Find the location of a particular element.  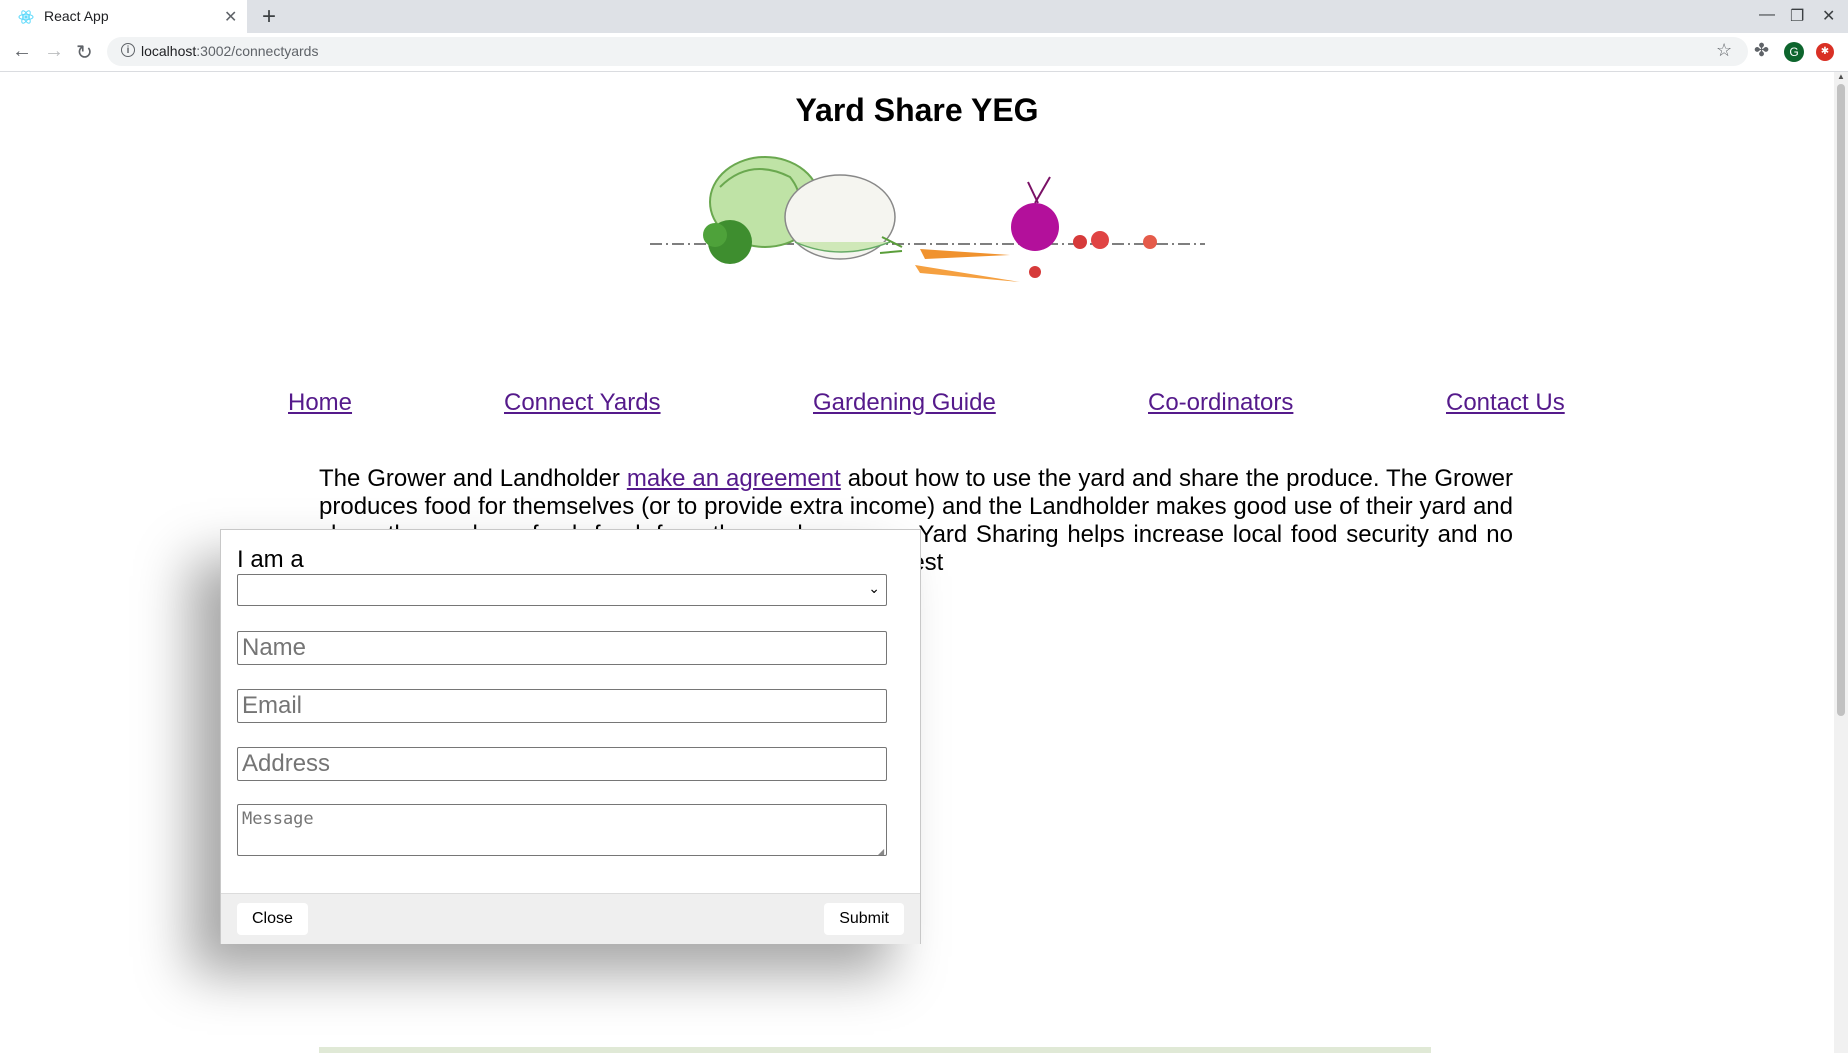

nav-link-gardening-guide: Gardening Guide is located at coordinates (904, 403).